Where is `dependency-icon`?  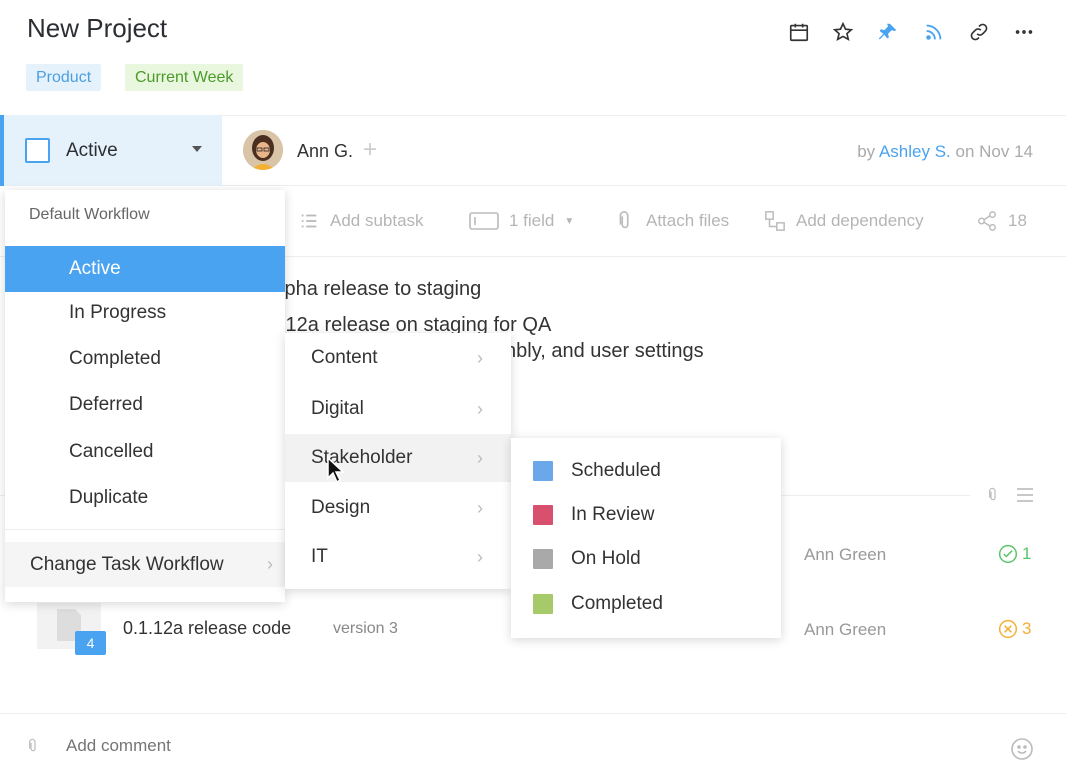 dependency-icon is located at coordinates (775, 221).